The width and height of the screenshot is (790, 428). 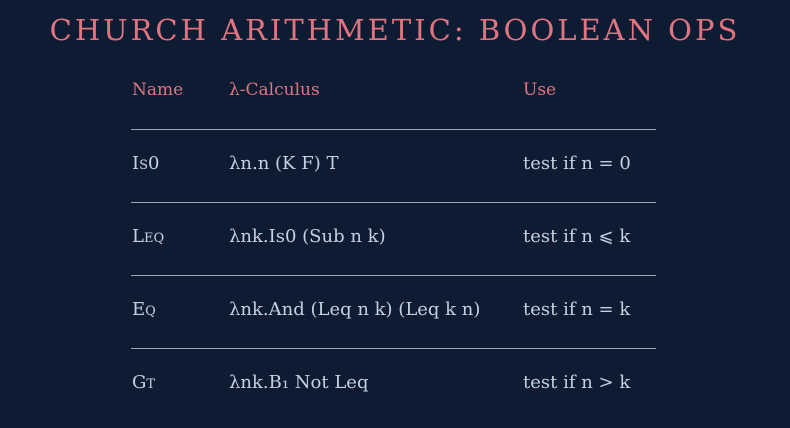 I want to click on header-name: Name, so click(x=158, y=90).